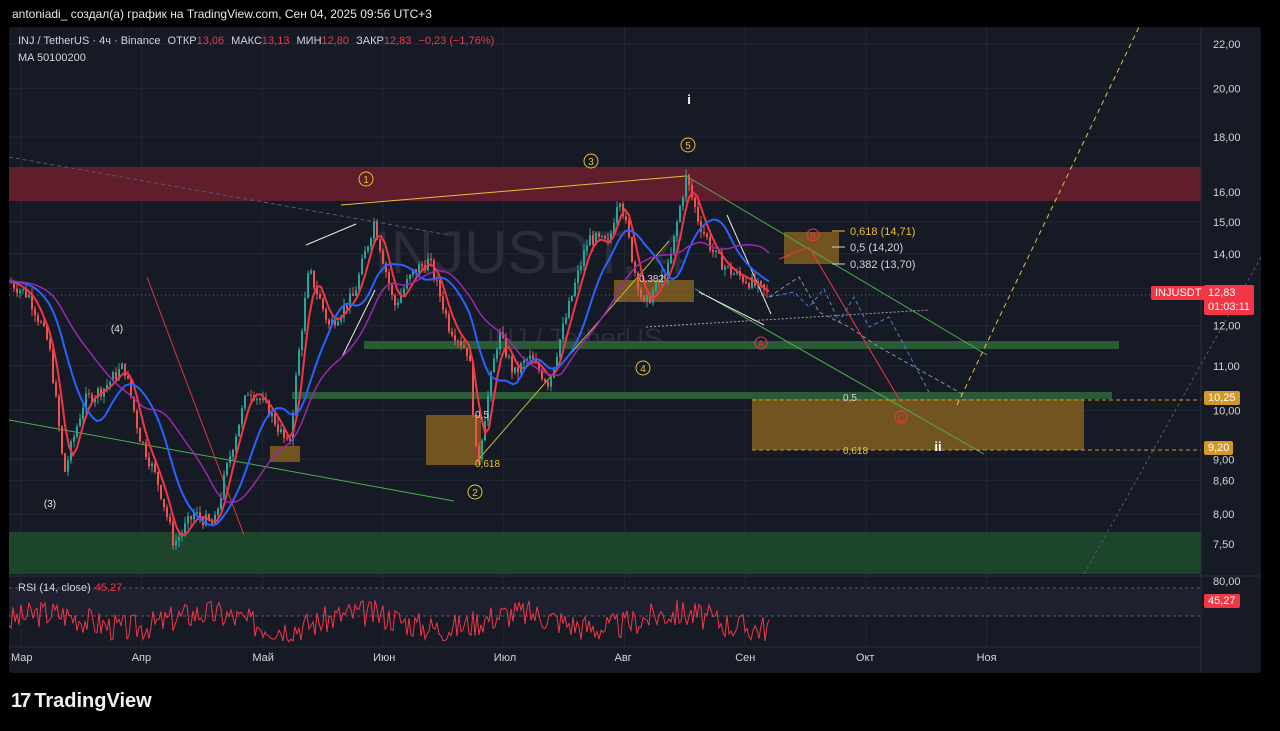  I want to click on resistance-zone, so click(605, 184).